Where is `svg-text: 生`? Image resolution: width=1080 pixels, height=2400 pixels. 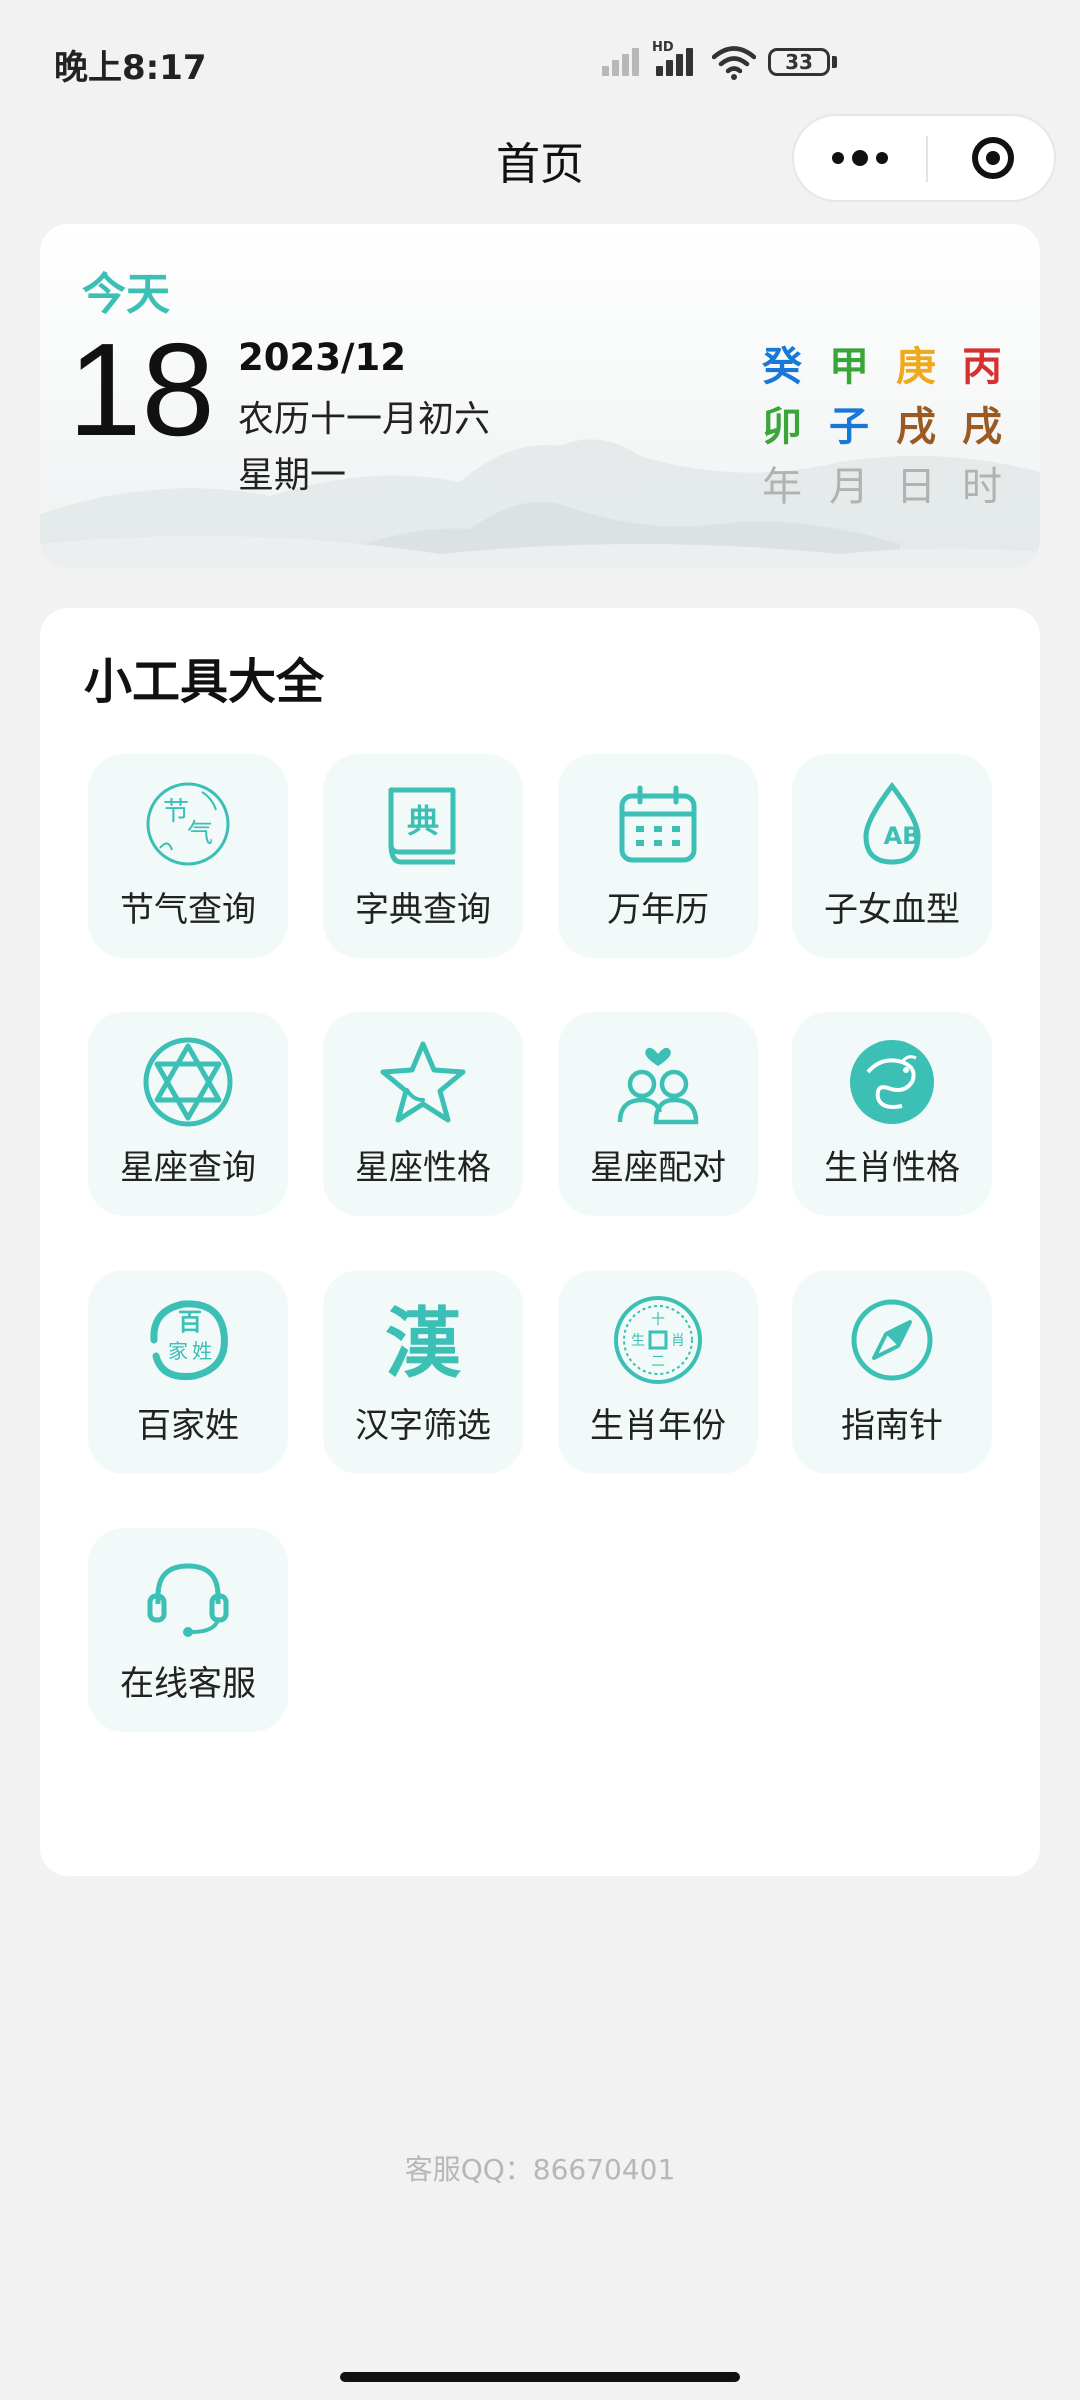 svg-text: 生 is located at coordinates (638, 1341).